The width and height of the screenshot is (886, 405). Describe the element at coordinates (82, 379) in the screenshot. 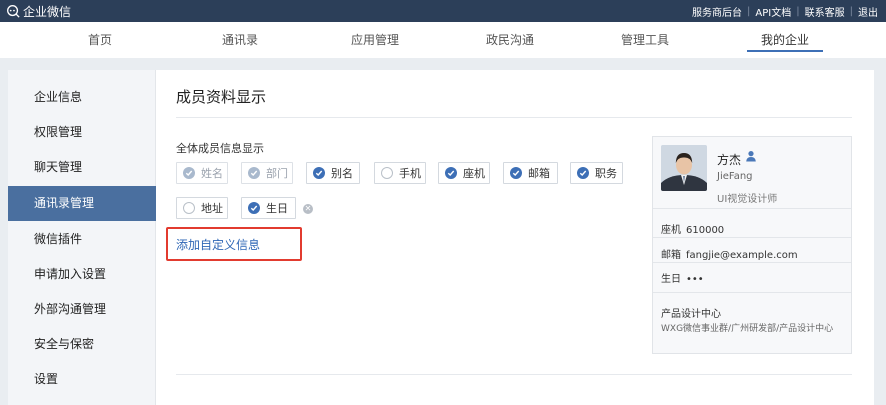

I see `sidebar-item-settings: 设置` at that location.